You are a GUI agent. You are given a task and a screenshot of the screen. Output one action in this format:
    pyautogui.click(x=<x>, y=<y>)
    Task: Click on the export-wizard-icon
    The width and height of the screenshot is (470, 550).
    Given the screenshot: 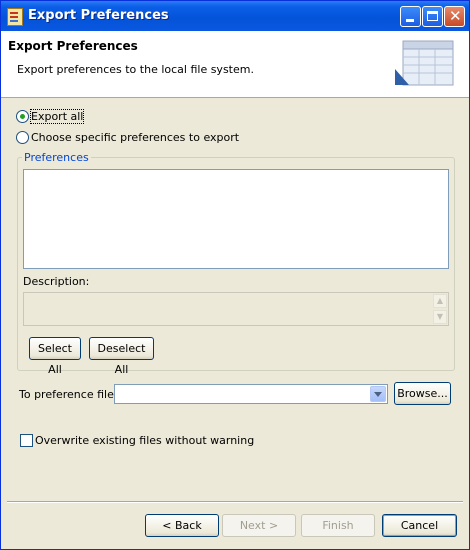 What is the action you would take?
    pyautogui.click(x=15, y=17)
    